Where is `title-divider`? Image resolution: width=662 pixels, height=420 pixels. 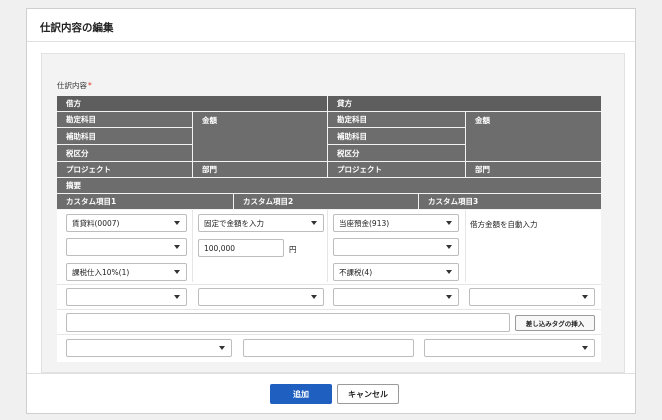
title-divider is located at coordinates (331, 41).